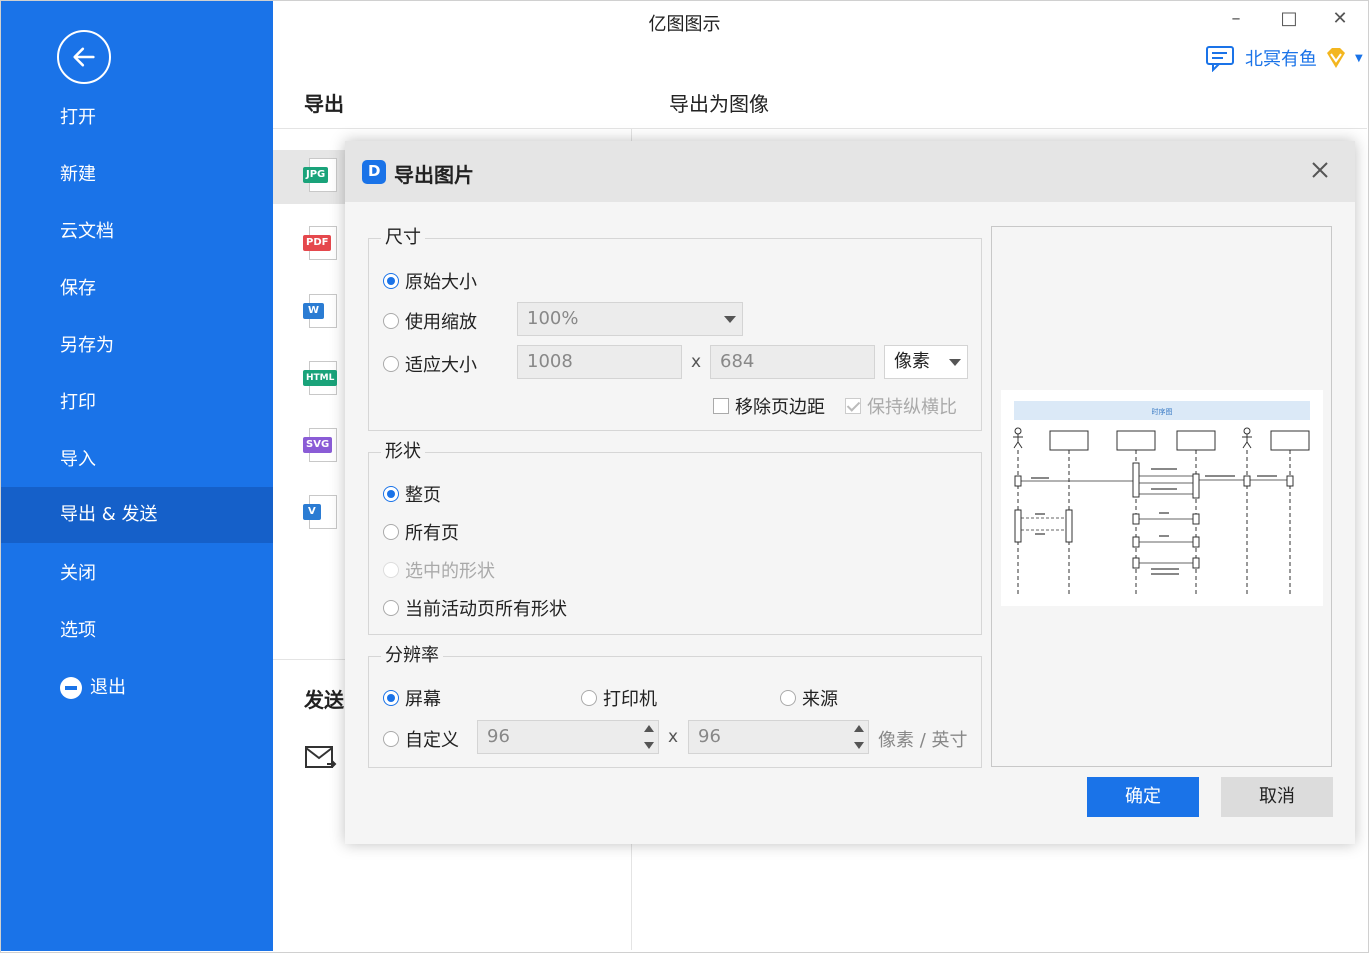 This screenshot has width=1369, height=953. Describe the element at coordinates (792, 362) in the screenshot. I see `height-input: 684` at that location.